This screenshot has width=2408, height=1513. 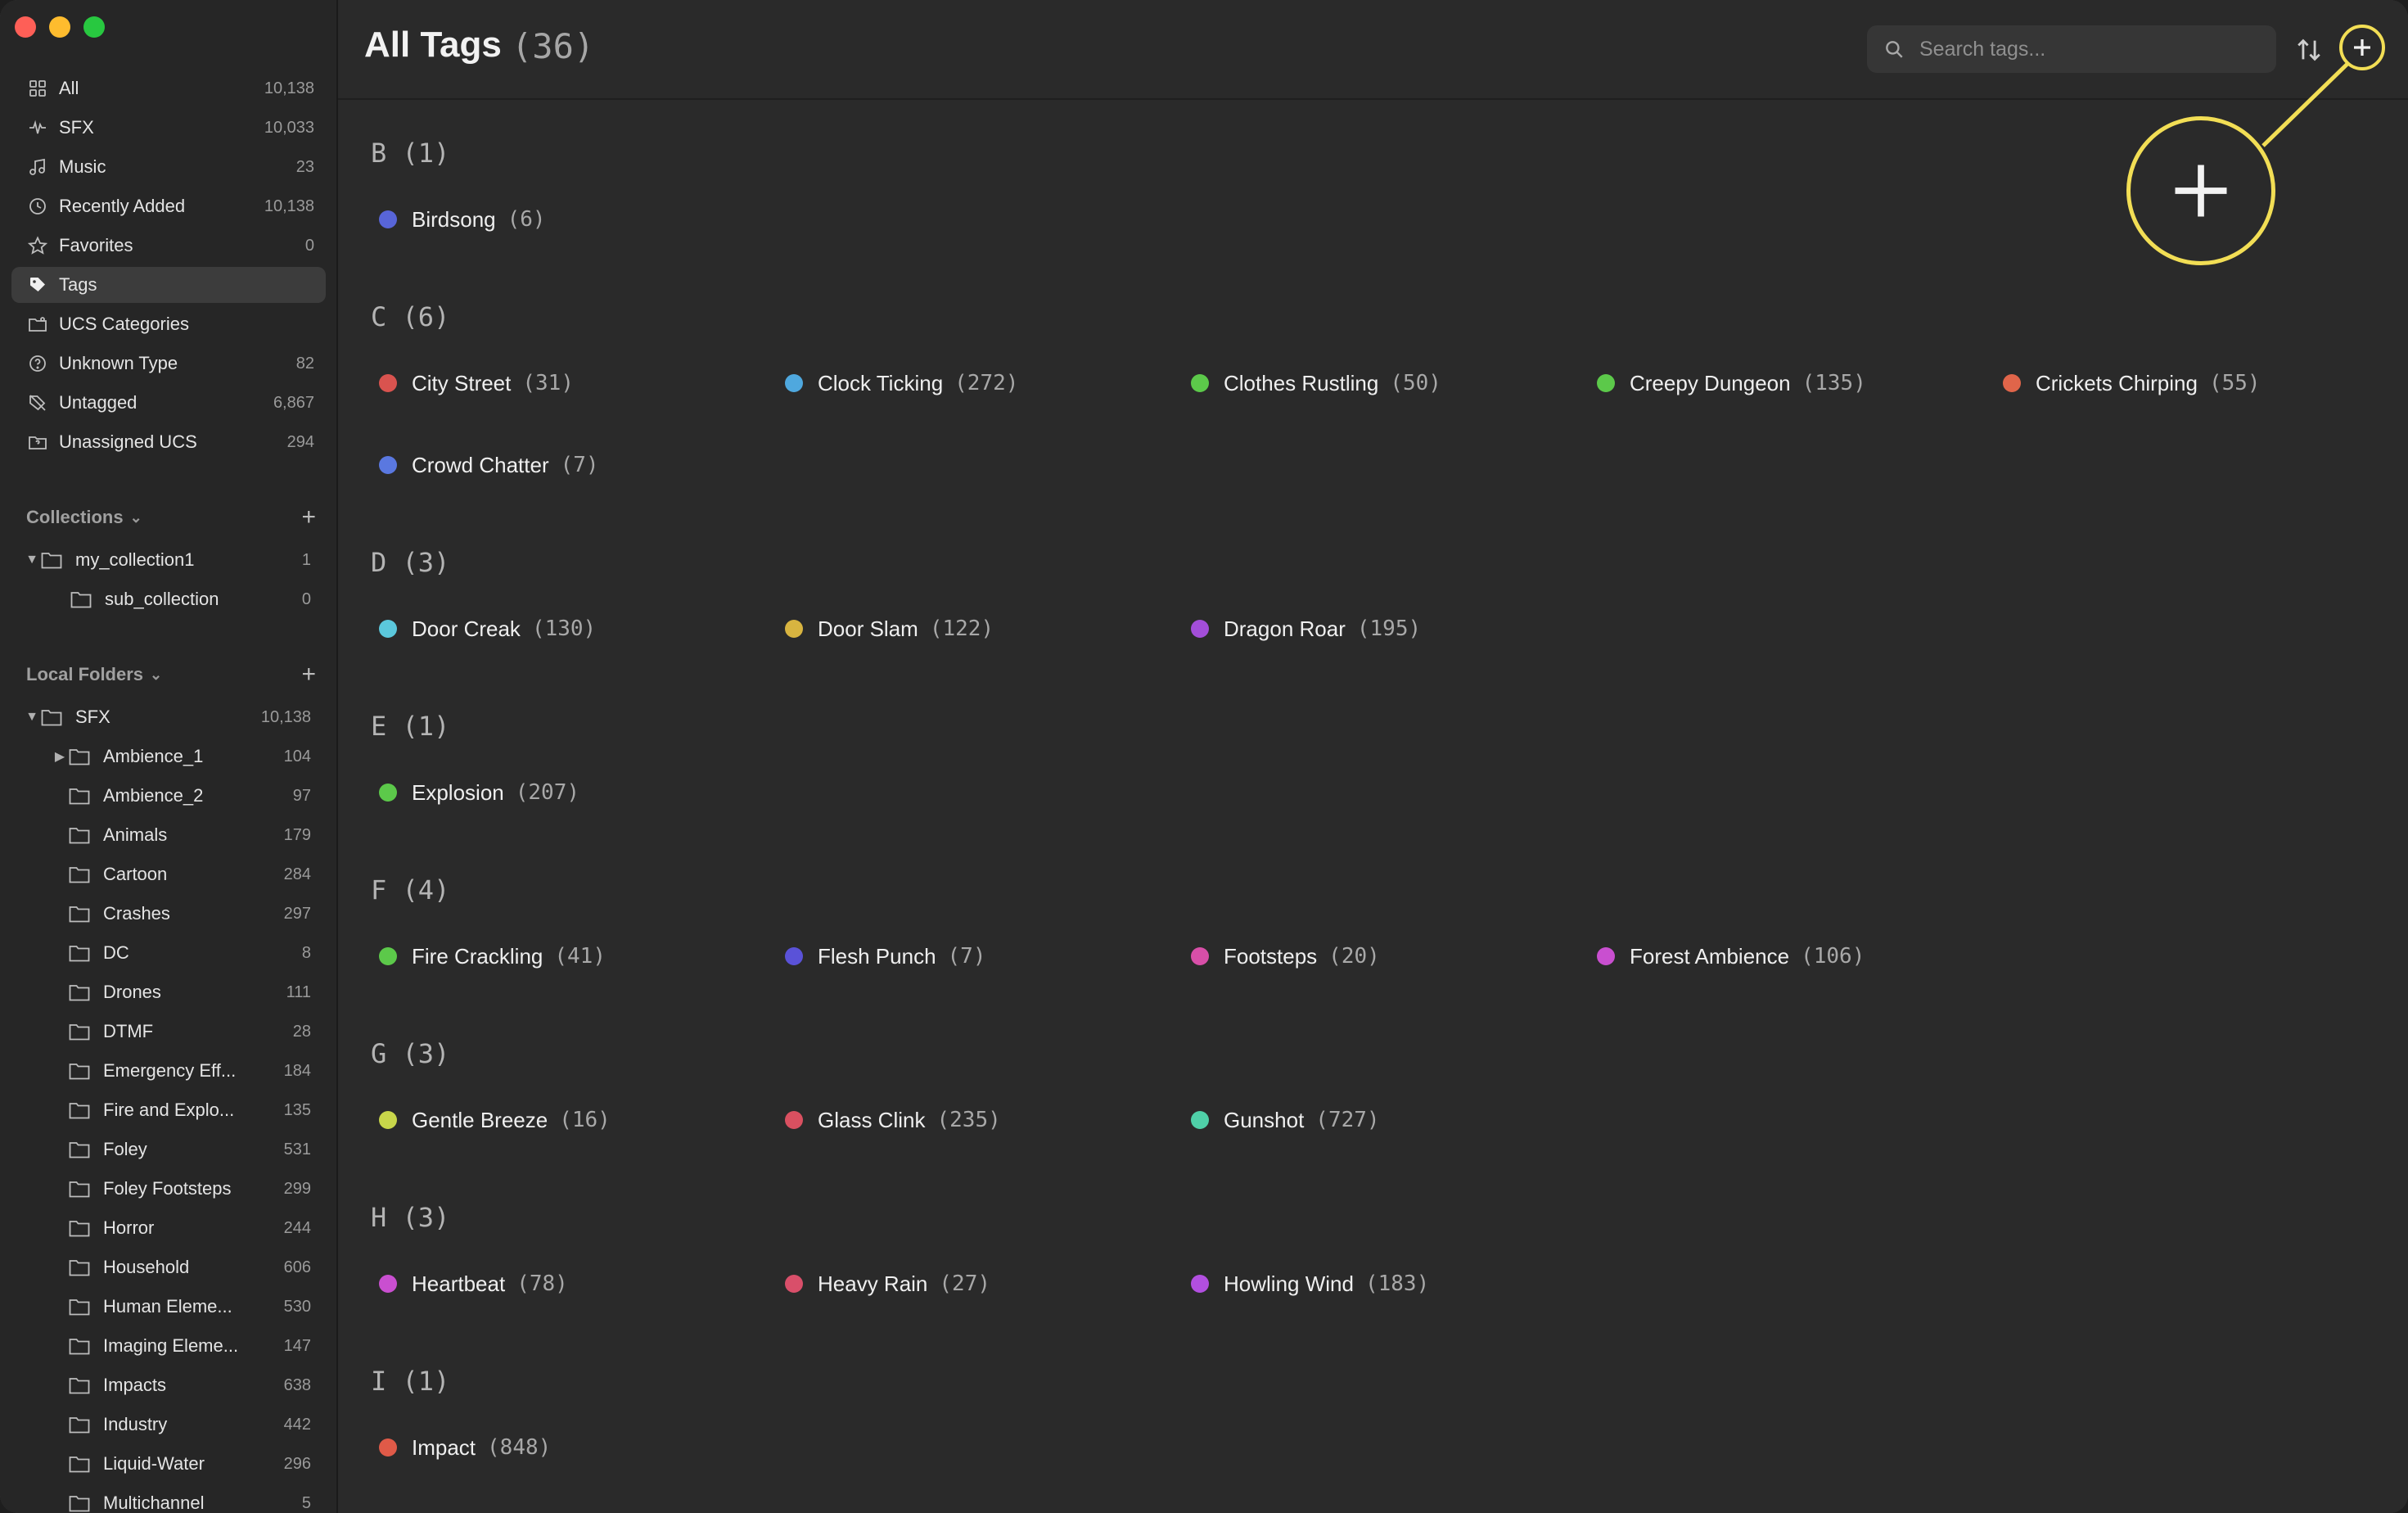 What do you see at coordinates (168, 128) in the screenshot?
I see `sidebar-item-sfx: SFX 10,033` at bounding box center [168, 128].